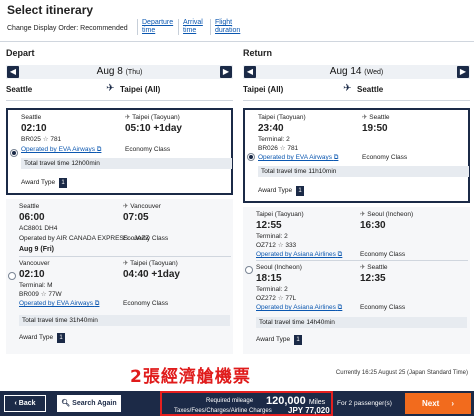 This screenshot has height=416, width=474. I want to click on total-travel-time: Total travel time 14h40min, so click(361, 322).